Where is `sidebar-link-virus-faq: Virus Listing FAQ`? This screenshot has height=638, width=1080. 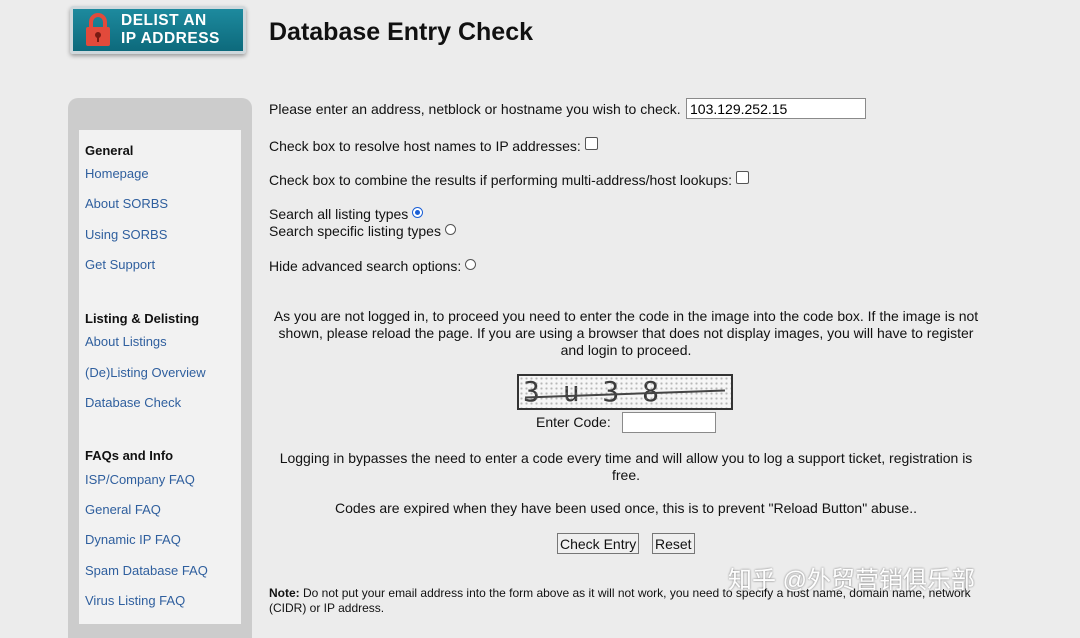 sidebar-link-virus-faq: Virus Listing FAQ is located at coordinates (135, 600).